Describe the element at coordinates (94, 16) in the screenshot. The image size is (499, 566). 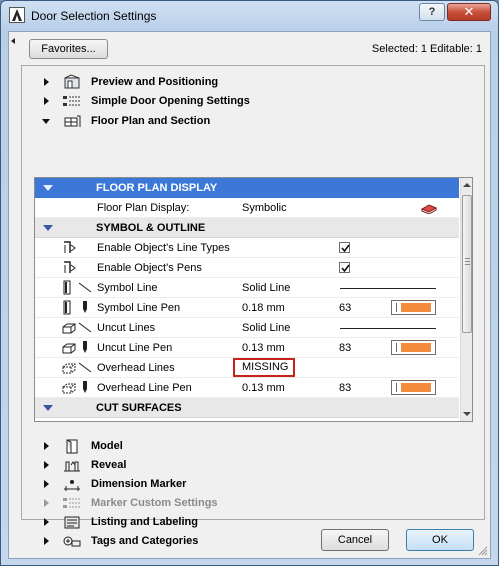
I see `window-title: Door Selection Settings` at that location.